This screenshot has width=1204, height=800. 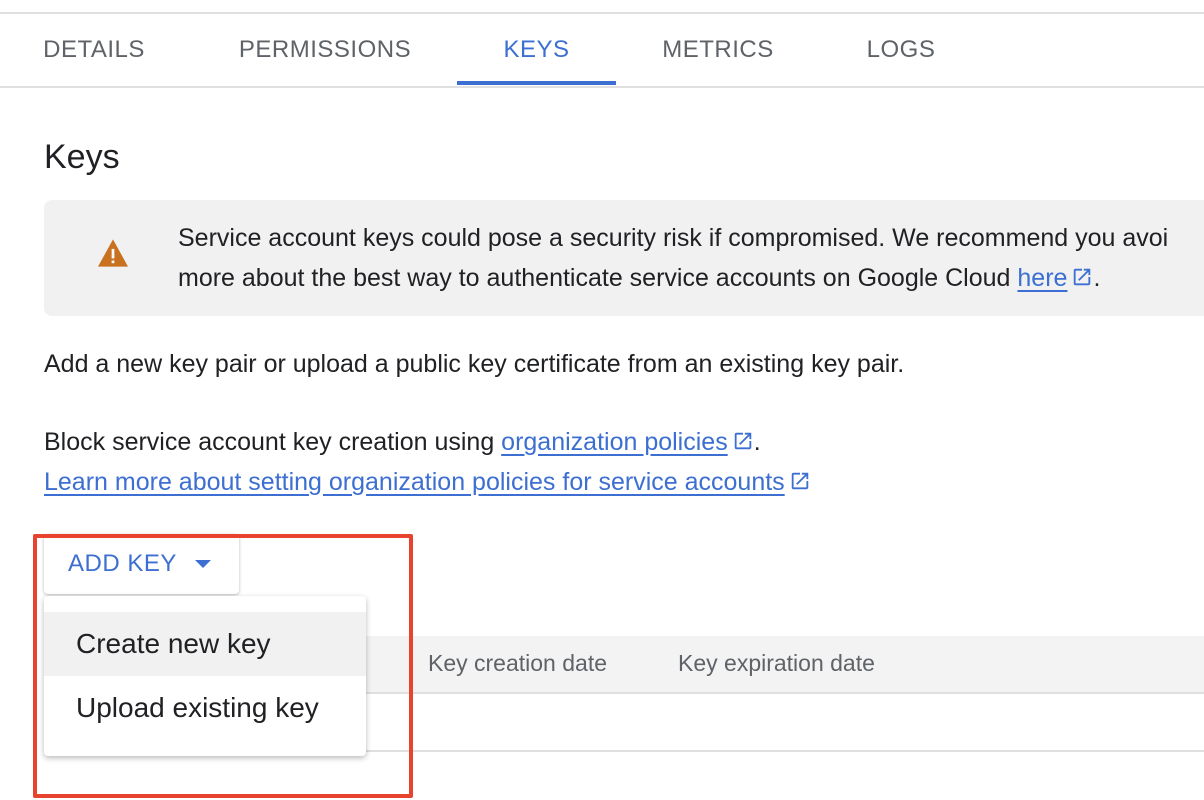 What do you see at coordinates (536, 83) in the screenshot?
I see `active-tab-indicator` at bounding box center [536, 83].